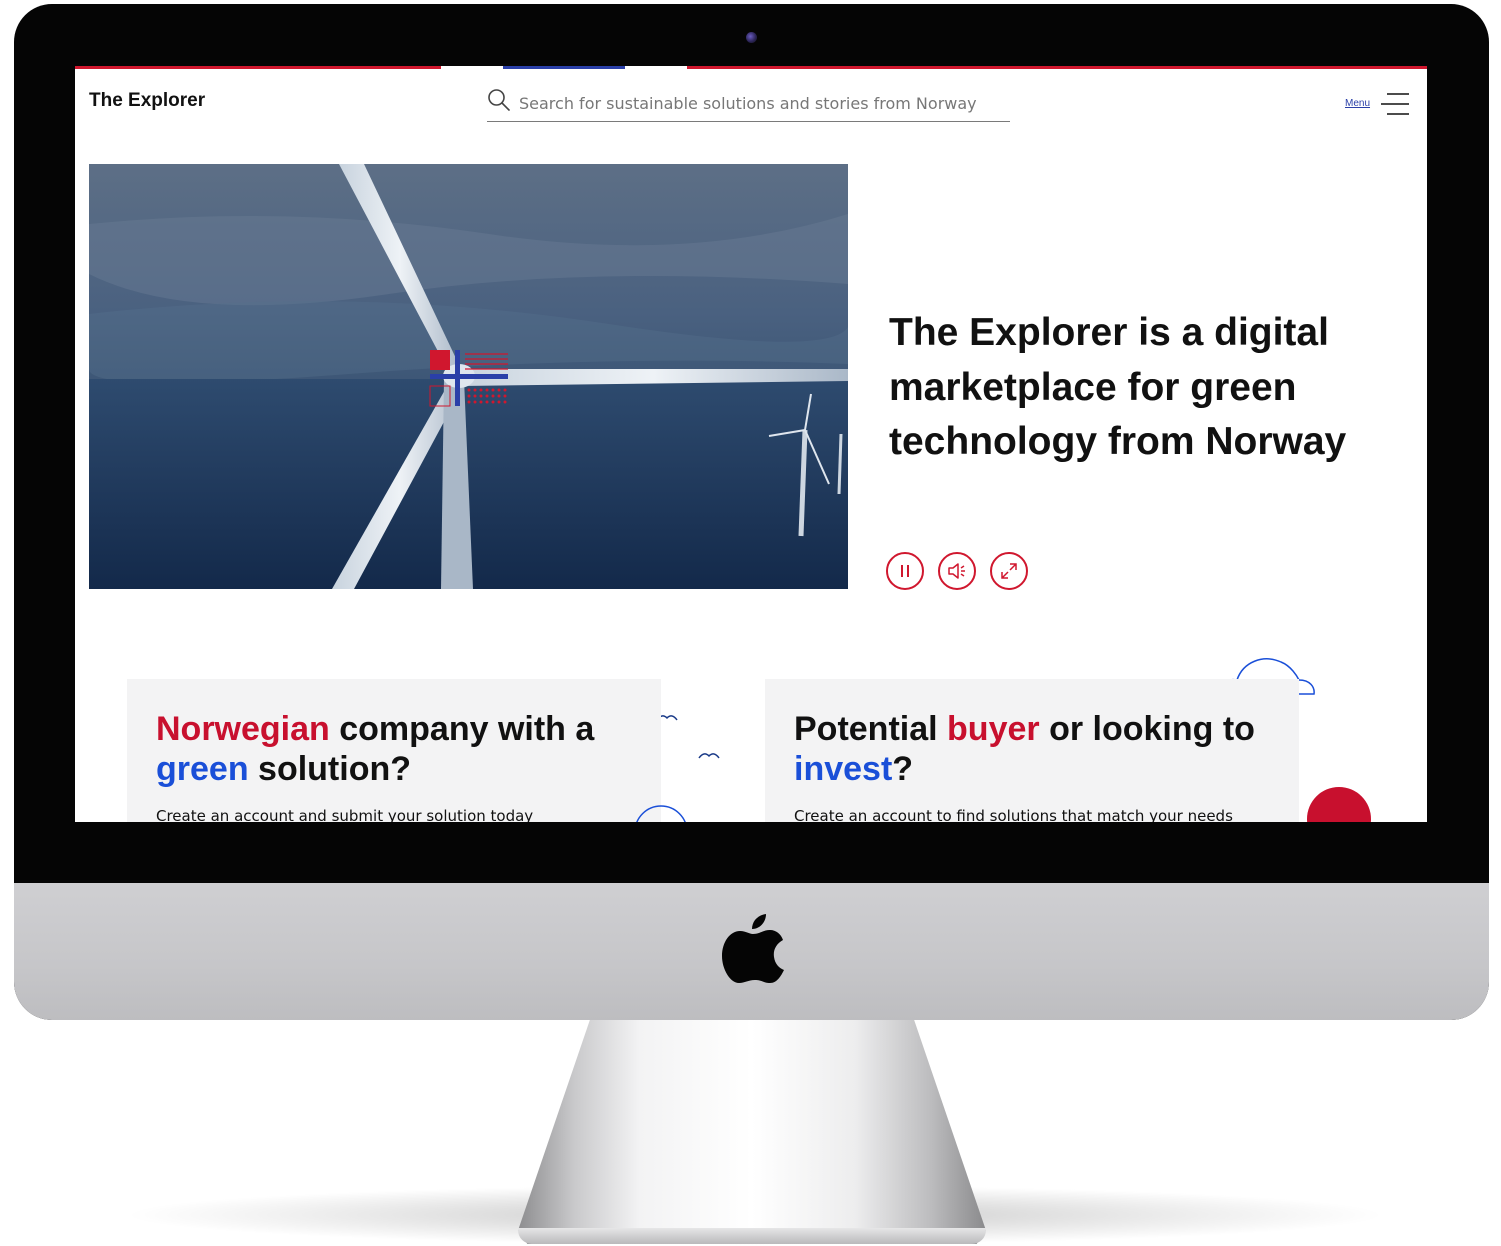 The width and height of the screenshot is (1501, 1246). I want to click on fullscreen-button, so click(1009, 571).